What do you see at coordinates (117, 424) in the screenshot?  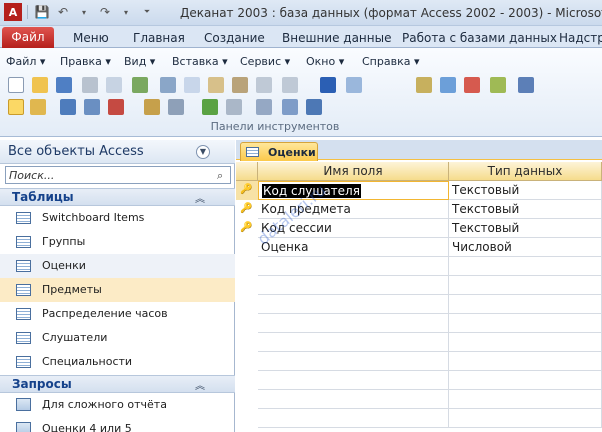 I see `nav-item-grades-4-or-5-query: Оценки 4 или 5` at bounding box center [117, 424].